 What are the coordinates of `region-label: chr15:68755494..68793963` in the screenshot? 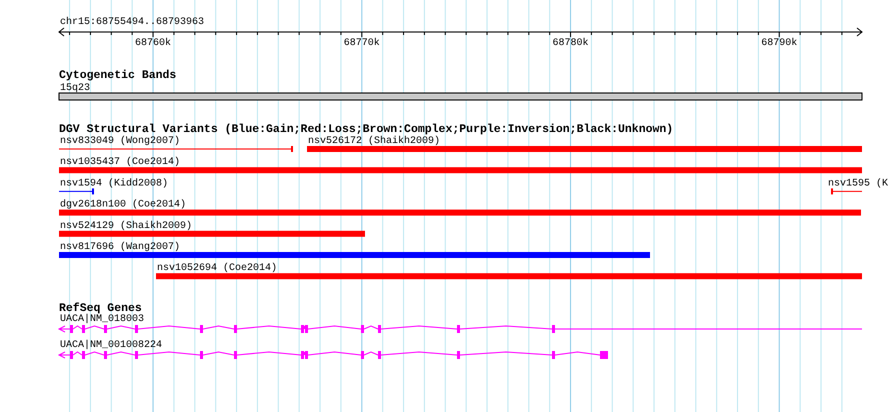 It's located at (132, 22).